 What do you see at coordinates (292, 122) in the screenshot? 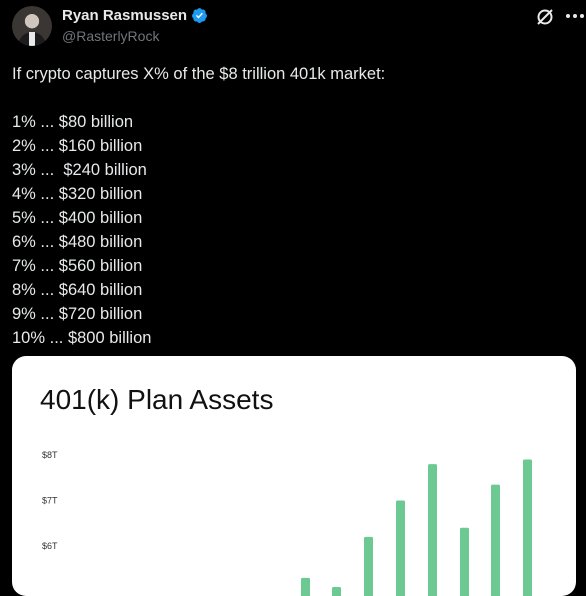
I see `tweet-line: 1% ... $80 billion` at bounding box center [292, 122].